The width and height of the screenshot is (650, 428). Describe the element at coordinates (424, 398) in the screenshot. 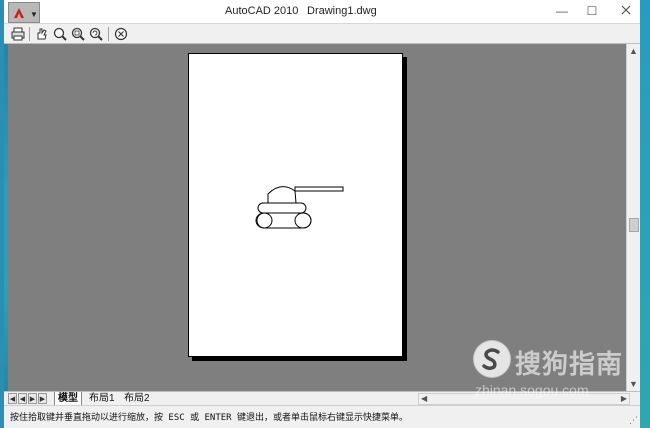

I see `scroll-left-icon: ◀` at that location.